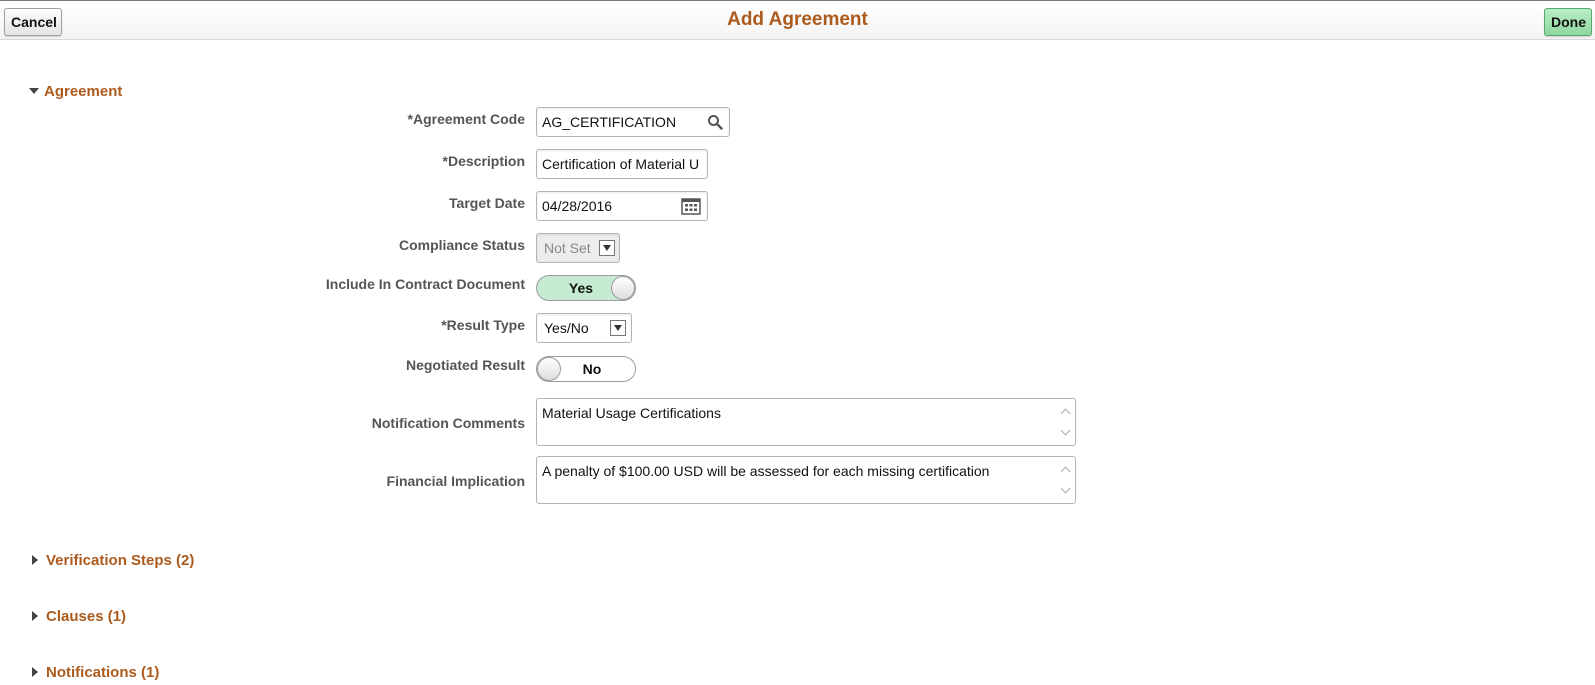 This screenshot has height=685, width=1595. I want to click on section-title-agreement: Agreement, so click(83, 91).